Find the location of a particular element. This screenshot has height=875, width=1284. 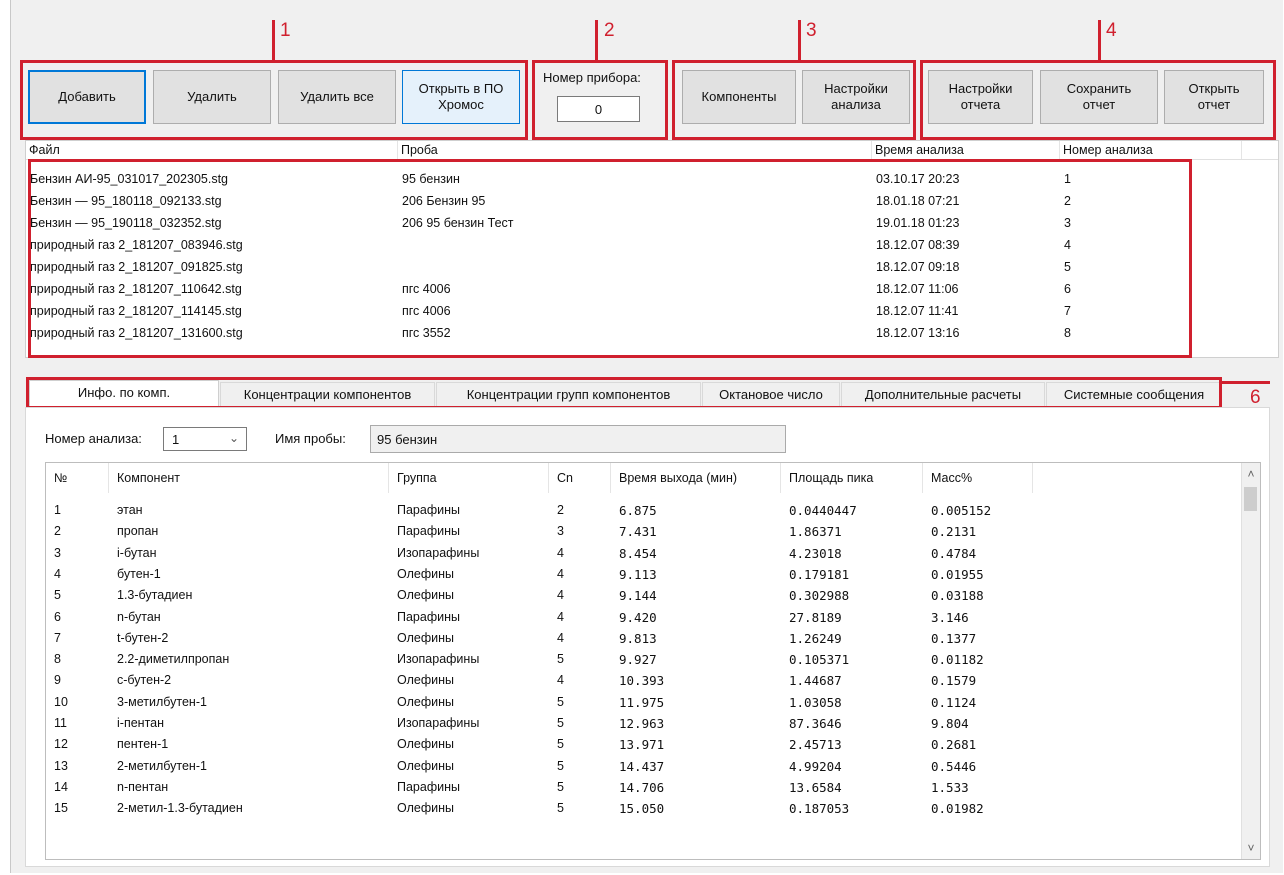

delete-all-button: Удалить все is located at coordinates (337, 97).